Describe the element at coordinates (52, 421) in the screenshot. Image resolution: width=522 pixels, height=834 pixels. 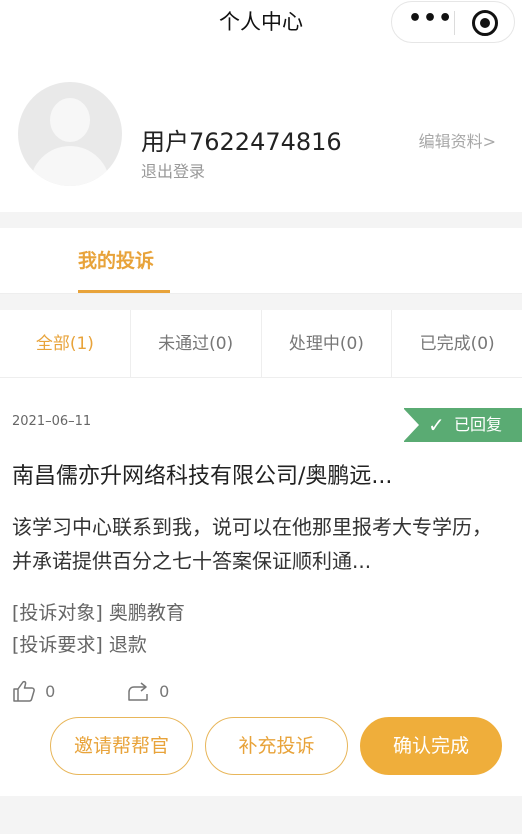
I see `complaint-date: 2021–06–11` at that location.